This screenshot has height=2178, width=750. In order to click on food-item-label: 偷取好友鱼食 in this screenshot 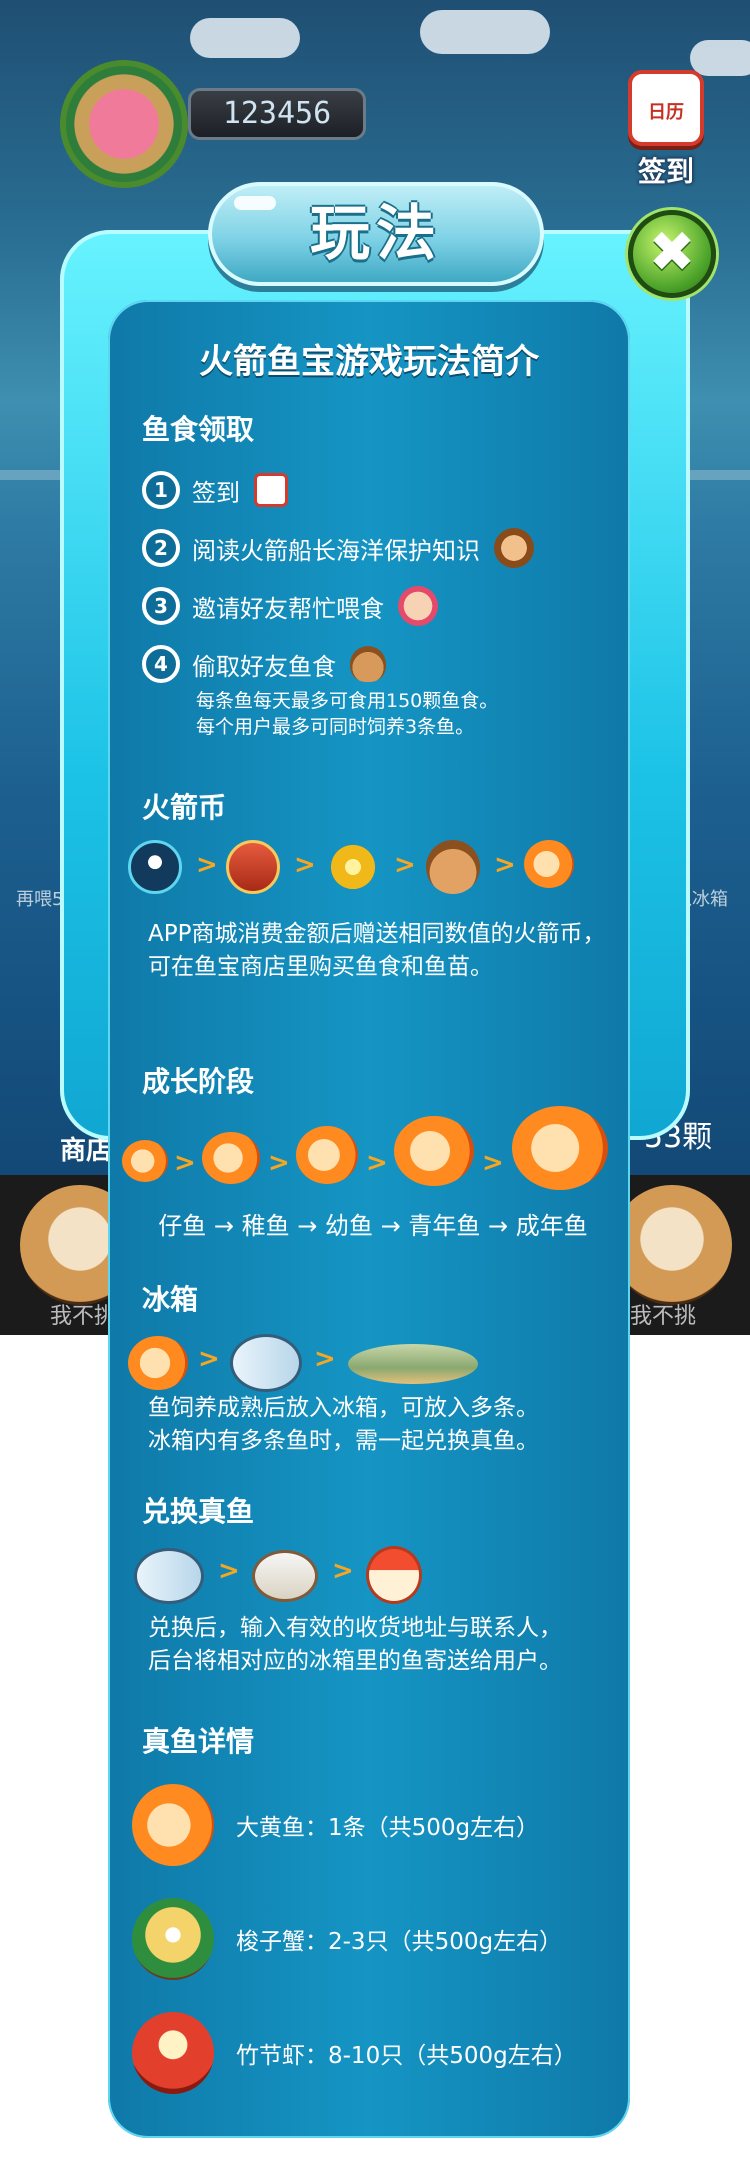, I will do `click(264, 666)`.